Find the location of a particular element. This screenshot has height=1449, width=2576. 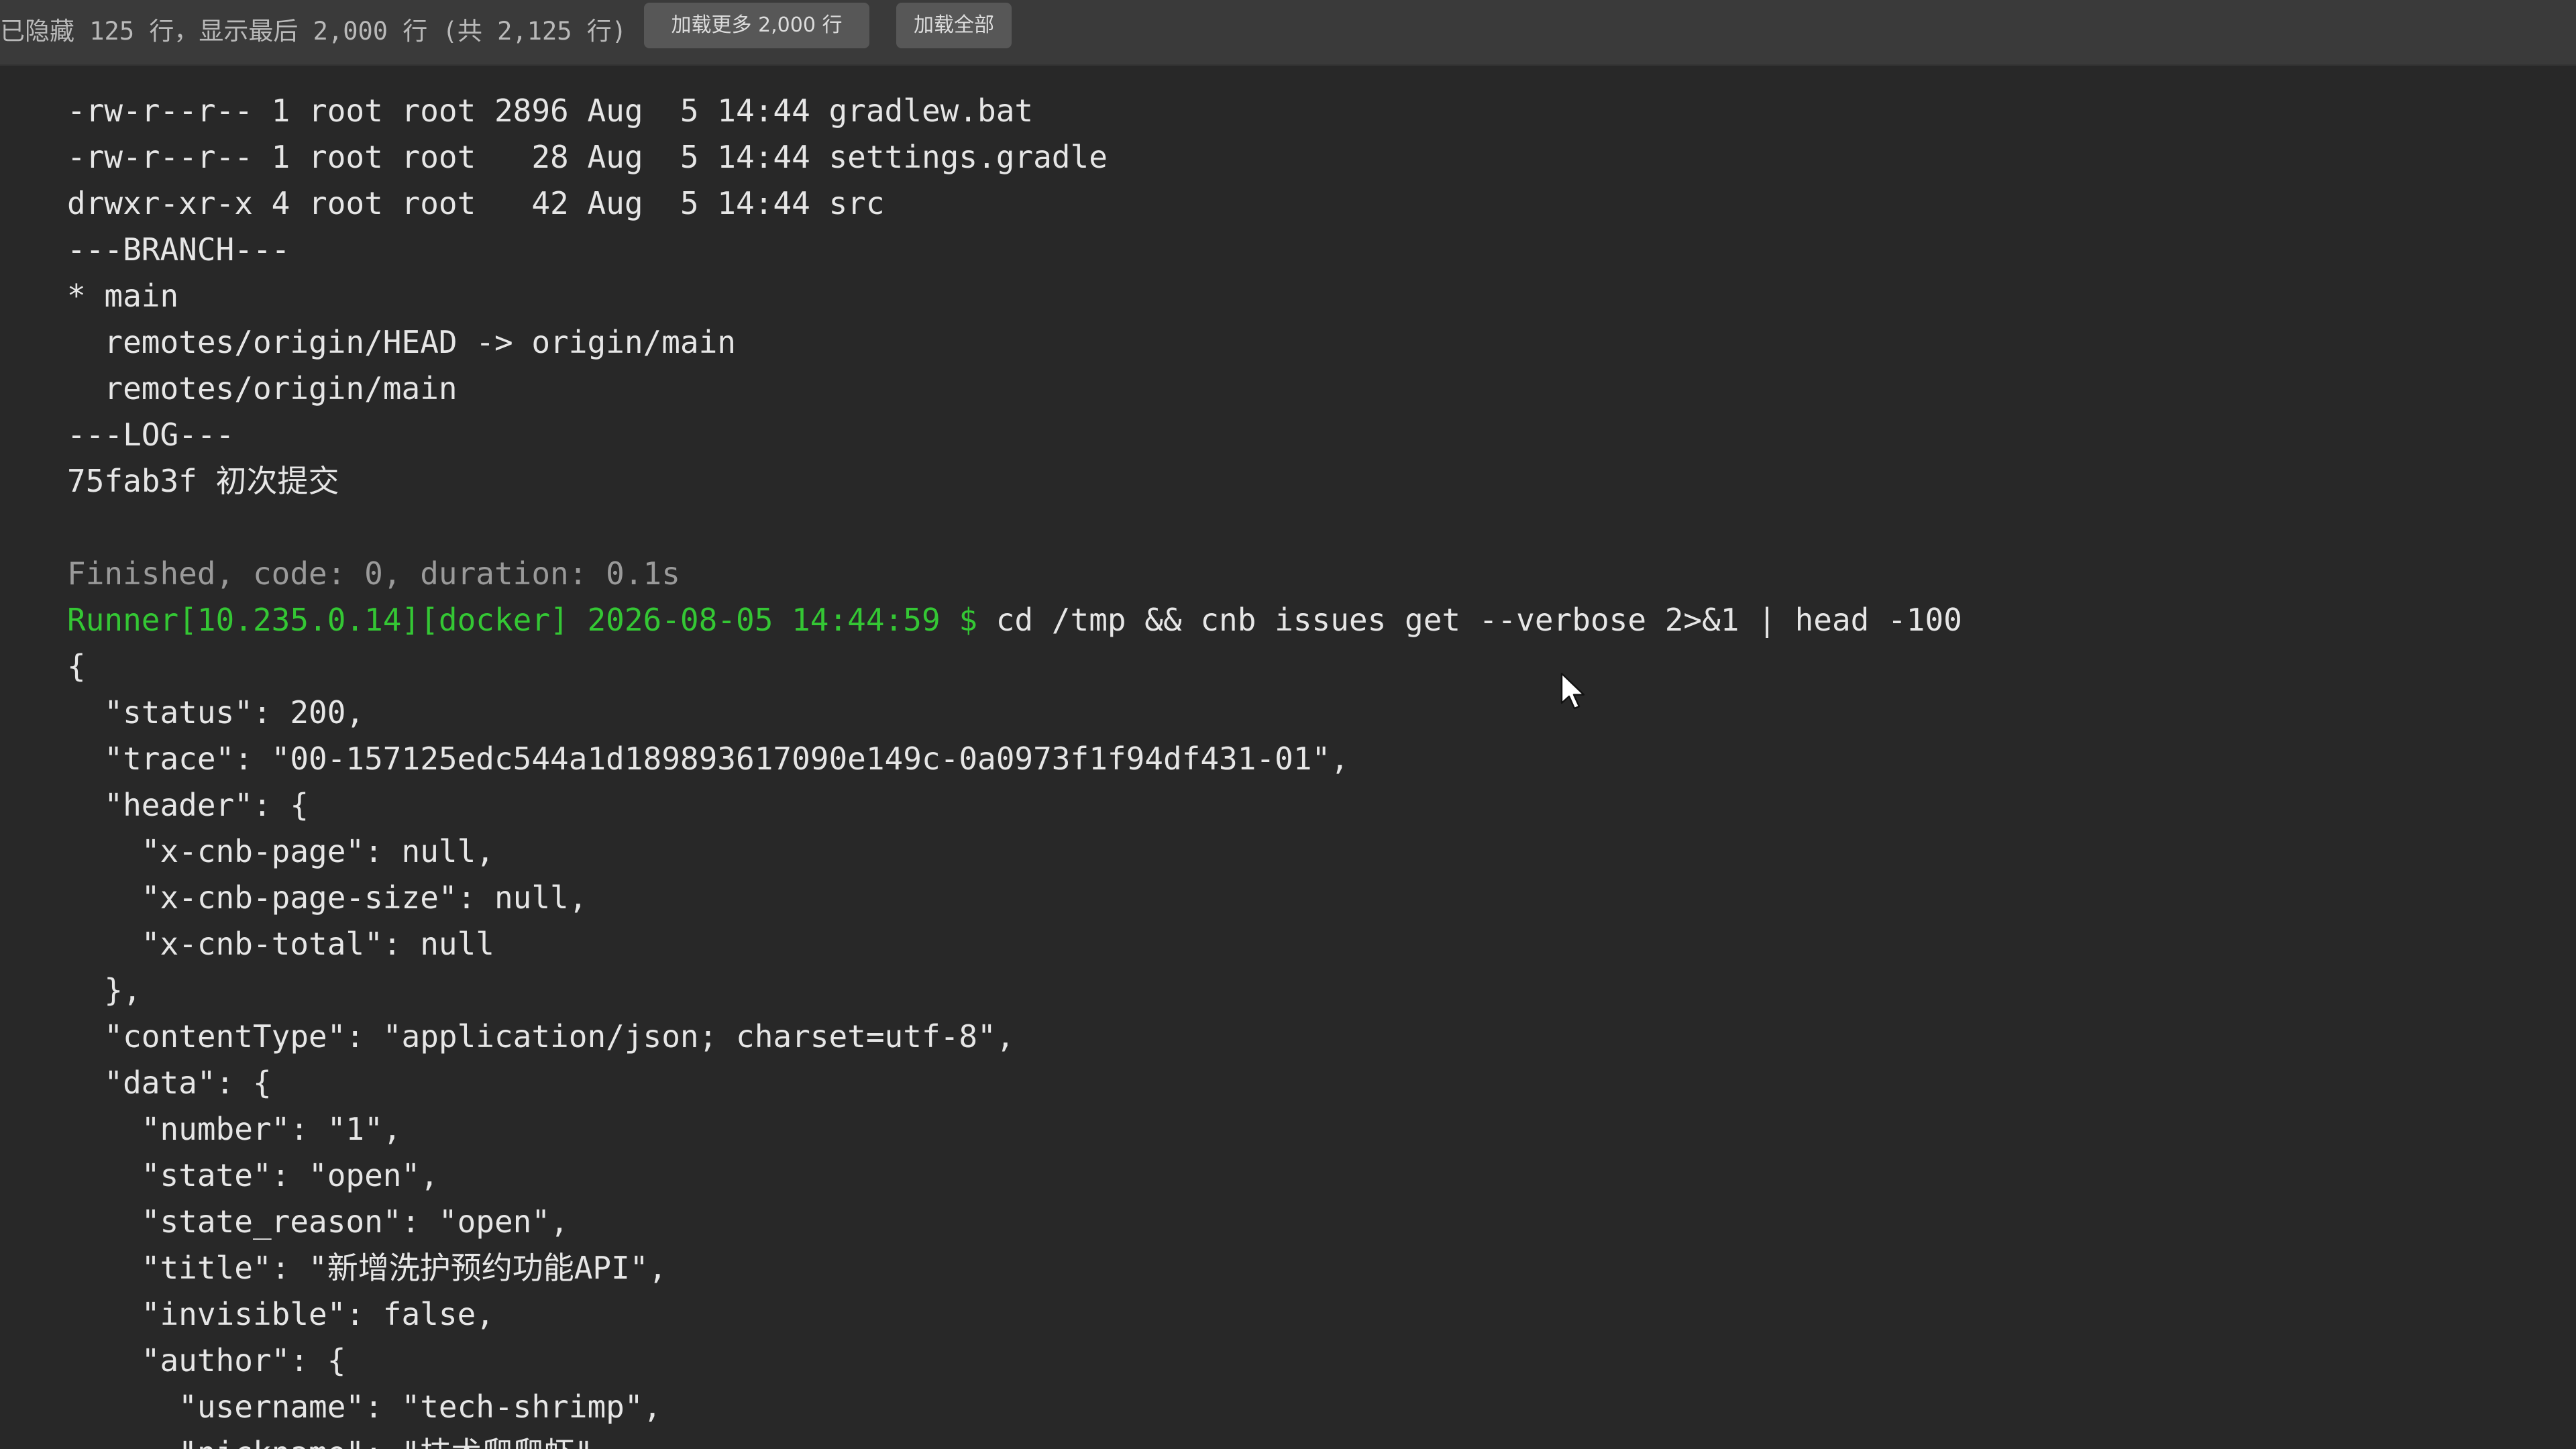

output-line: "x-cnb-page": null, is located at coordinates (280, 851).